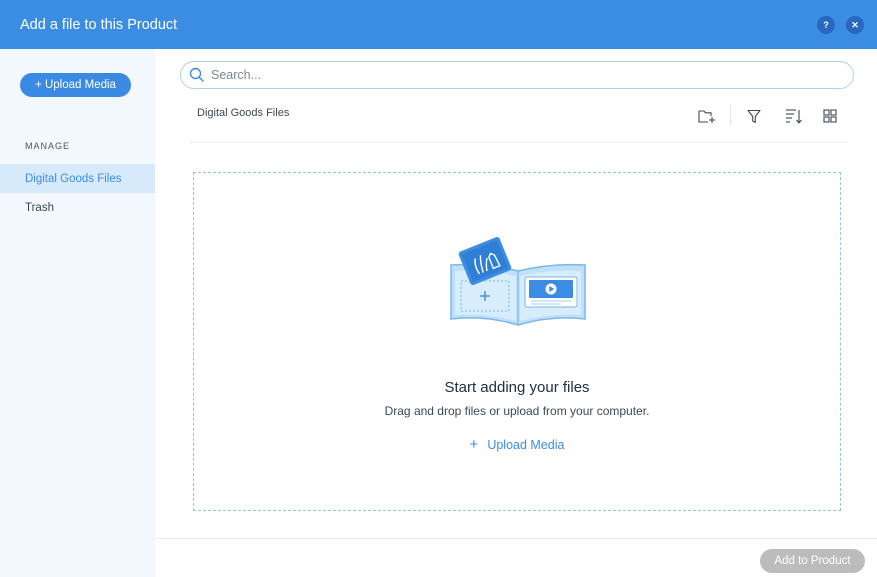 This screenshot has height=577, width=877. I want to click on modal-header: Add a file to this Product ? ✕, so click(438, 24).